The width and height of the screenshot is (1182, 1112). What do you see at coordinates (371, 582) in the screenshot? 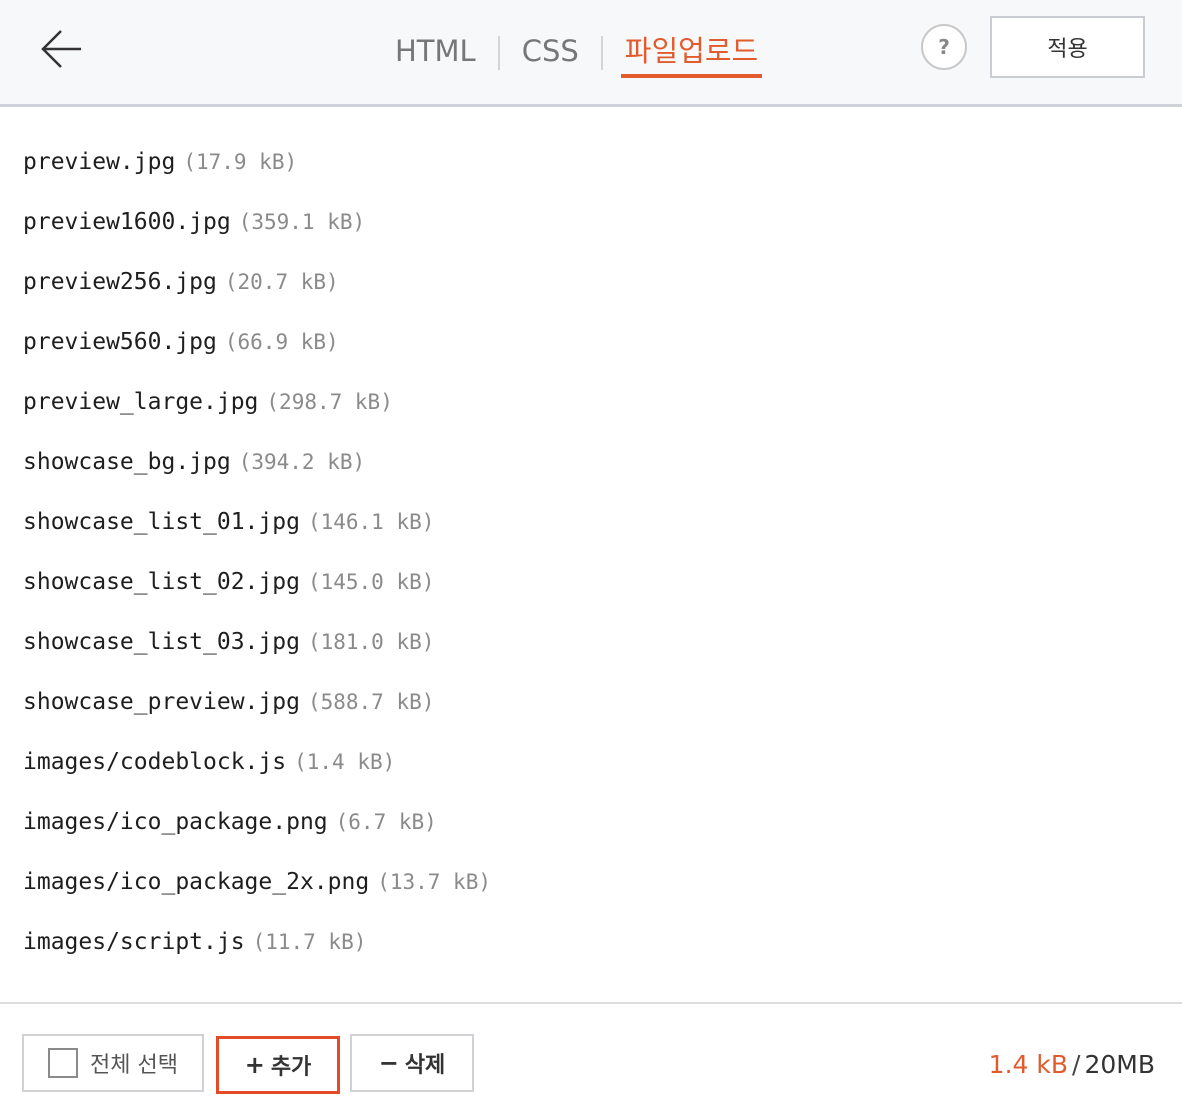
I see `file-size: (145.0 kB)` at bounding box center [371, 582].